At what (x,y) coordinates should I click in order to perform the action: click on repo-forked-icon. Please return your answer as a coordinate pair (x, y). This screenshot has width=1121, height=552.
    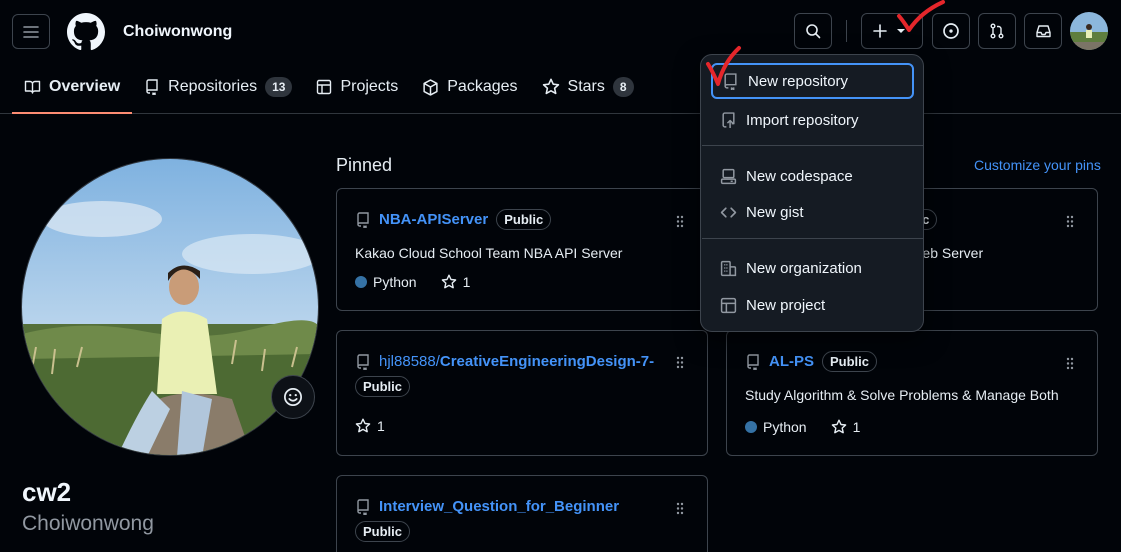
    Looking at the image, I should click on (363, 362).